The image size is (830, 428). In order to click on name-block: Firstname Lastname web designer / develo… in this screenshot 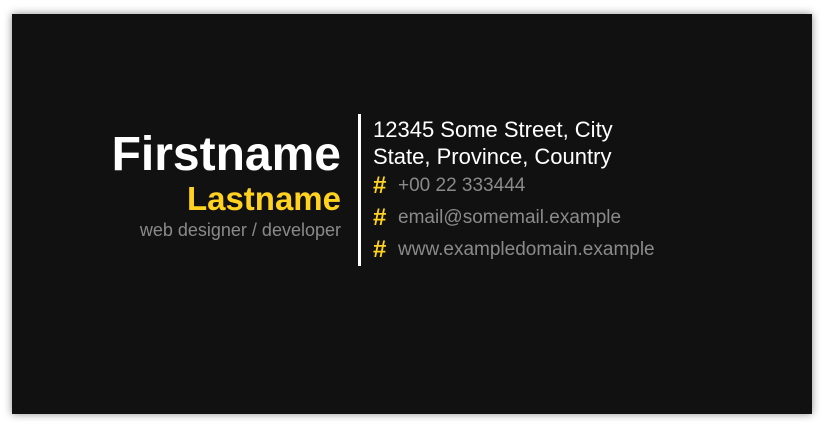, I will do `click(226, 184)`.